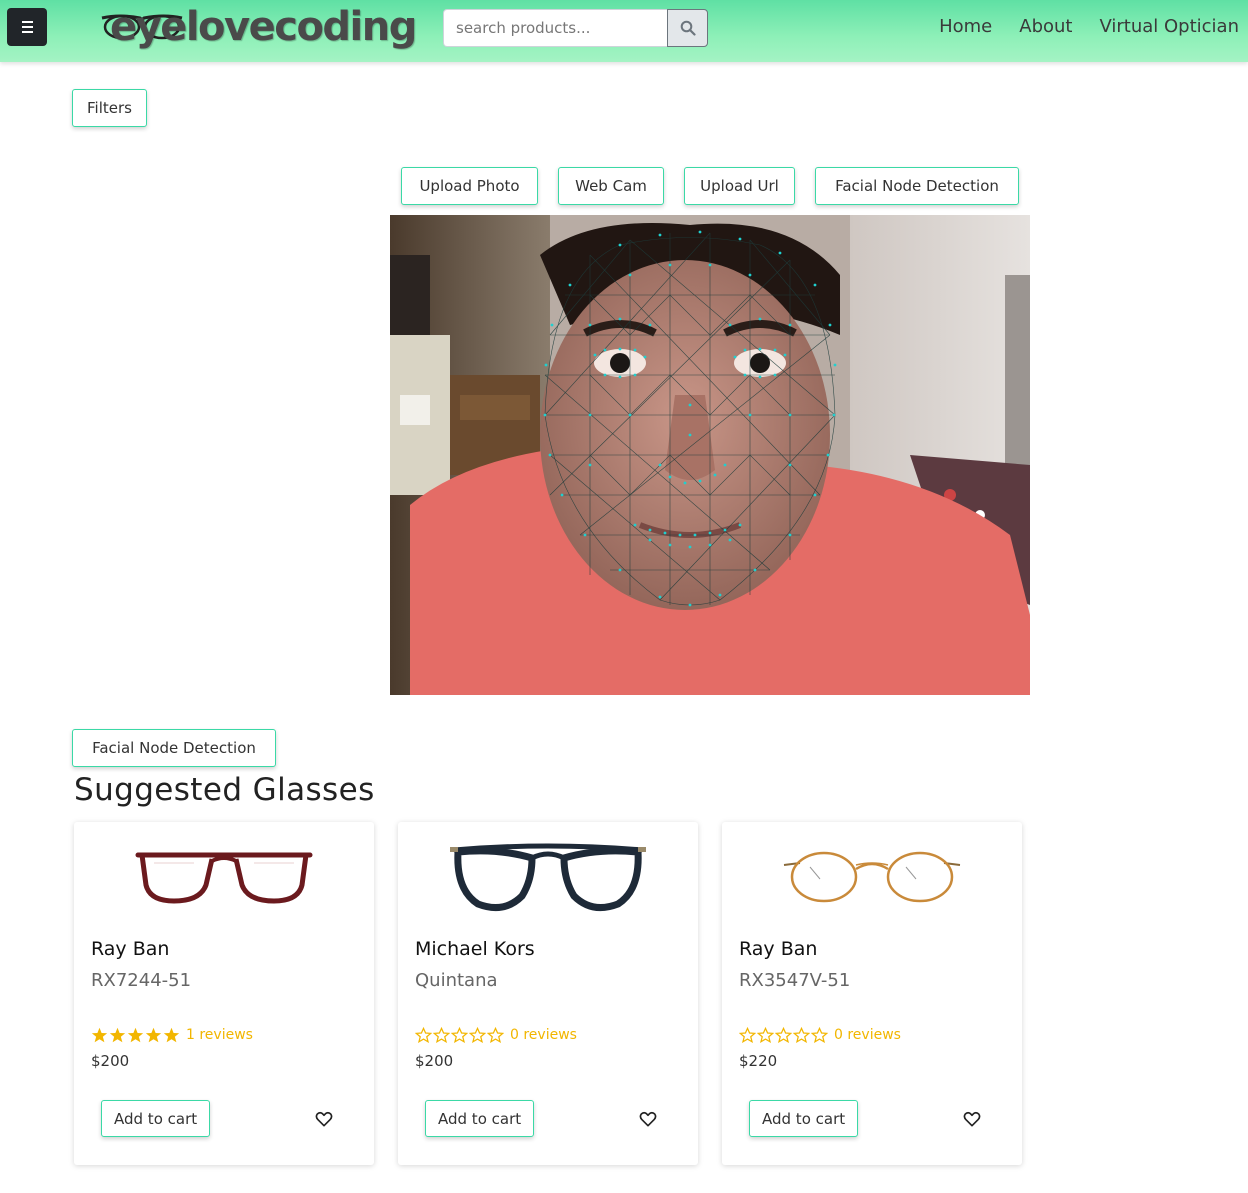 The width and height of the screenshot is (1248, 1193). I want to click on search-icon, so click(688, 28).